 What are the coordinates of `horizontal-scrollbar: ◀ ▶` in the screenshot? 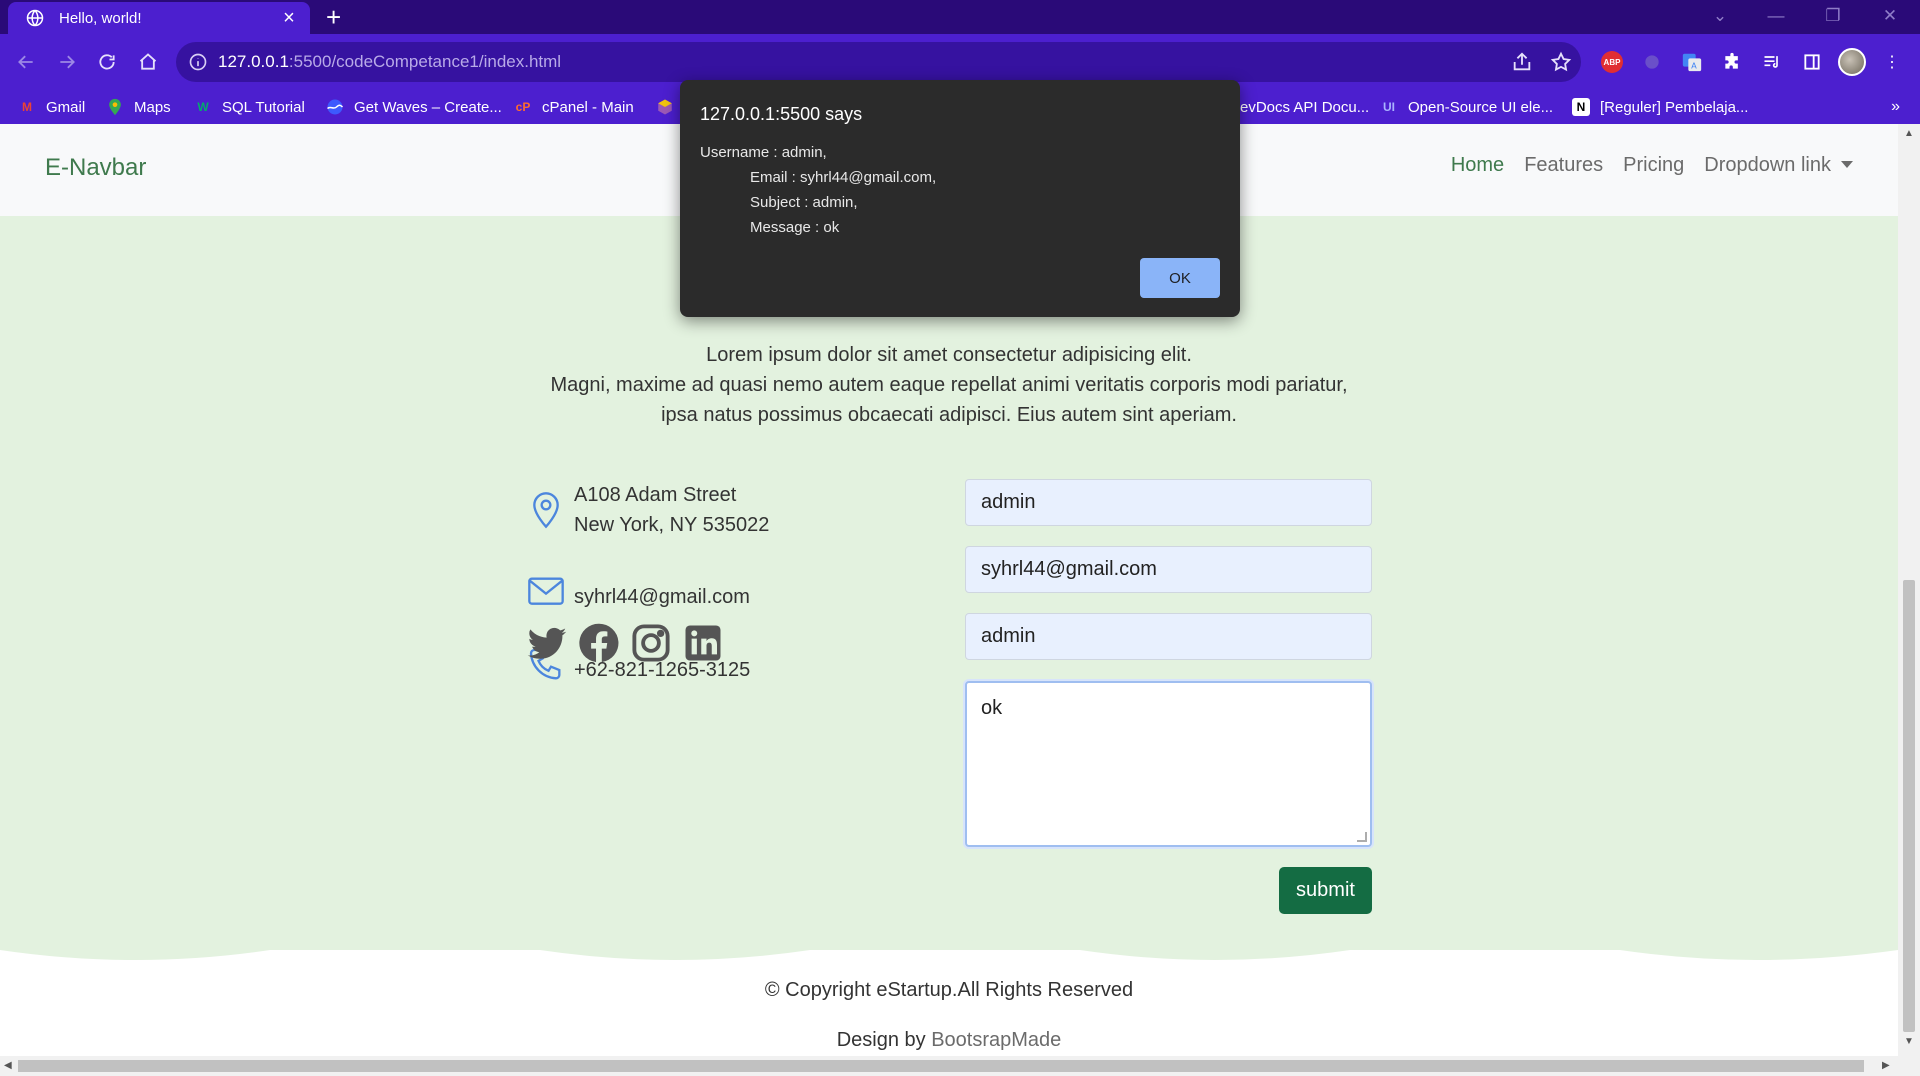 It's located at (960, 1066).